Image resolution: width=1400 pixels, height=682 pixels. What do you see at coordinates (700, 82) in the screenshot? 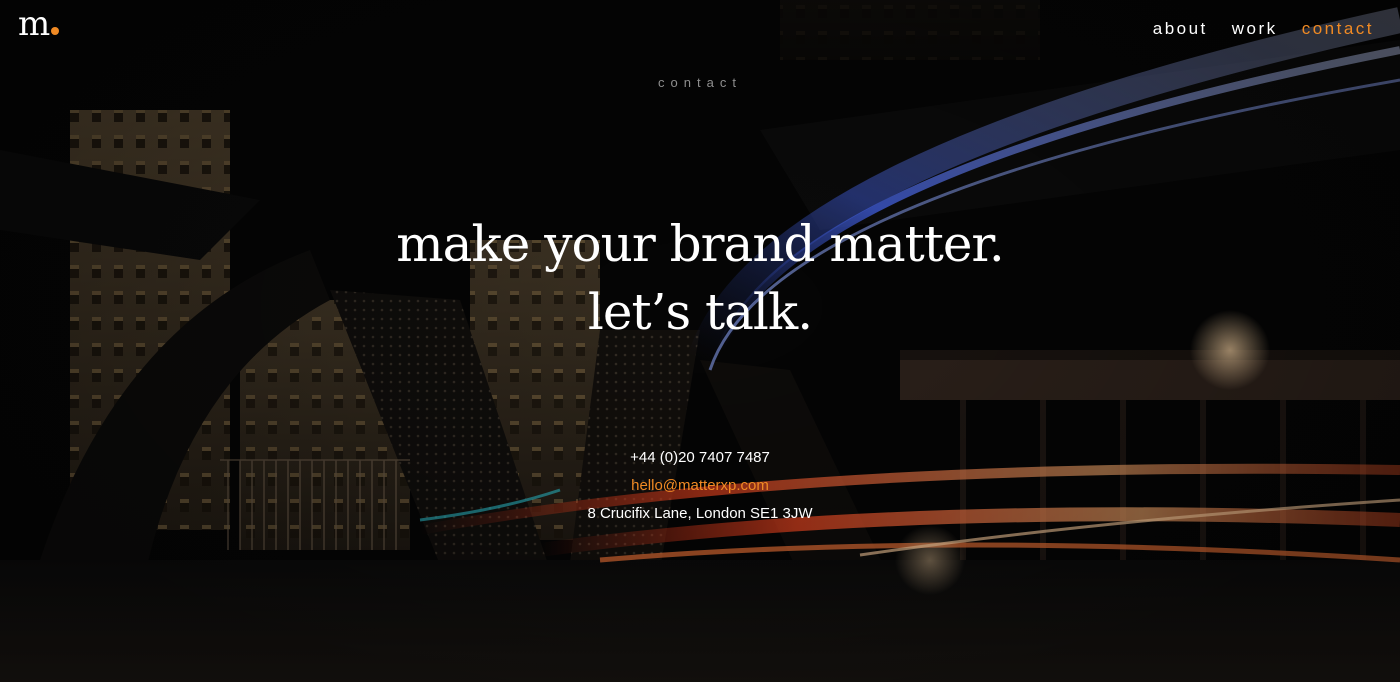
I see `page-title: contact` at bounding box center [700, 82].